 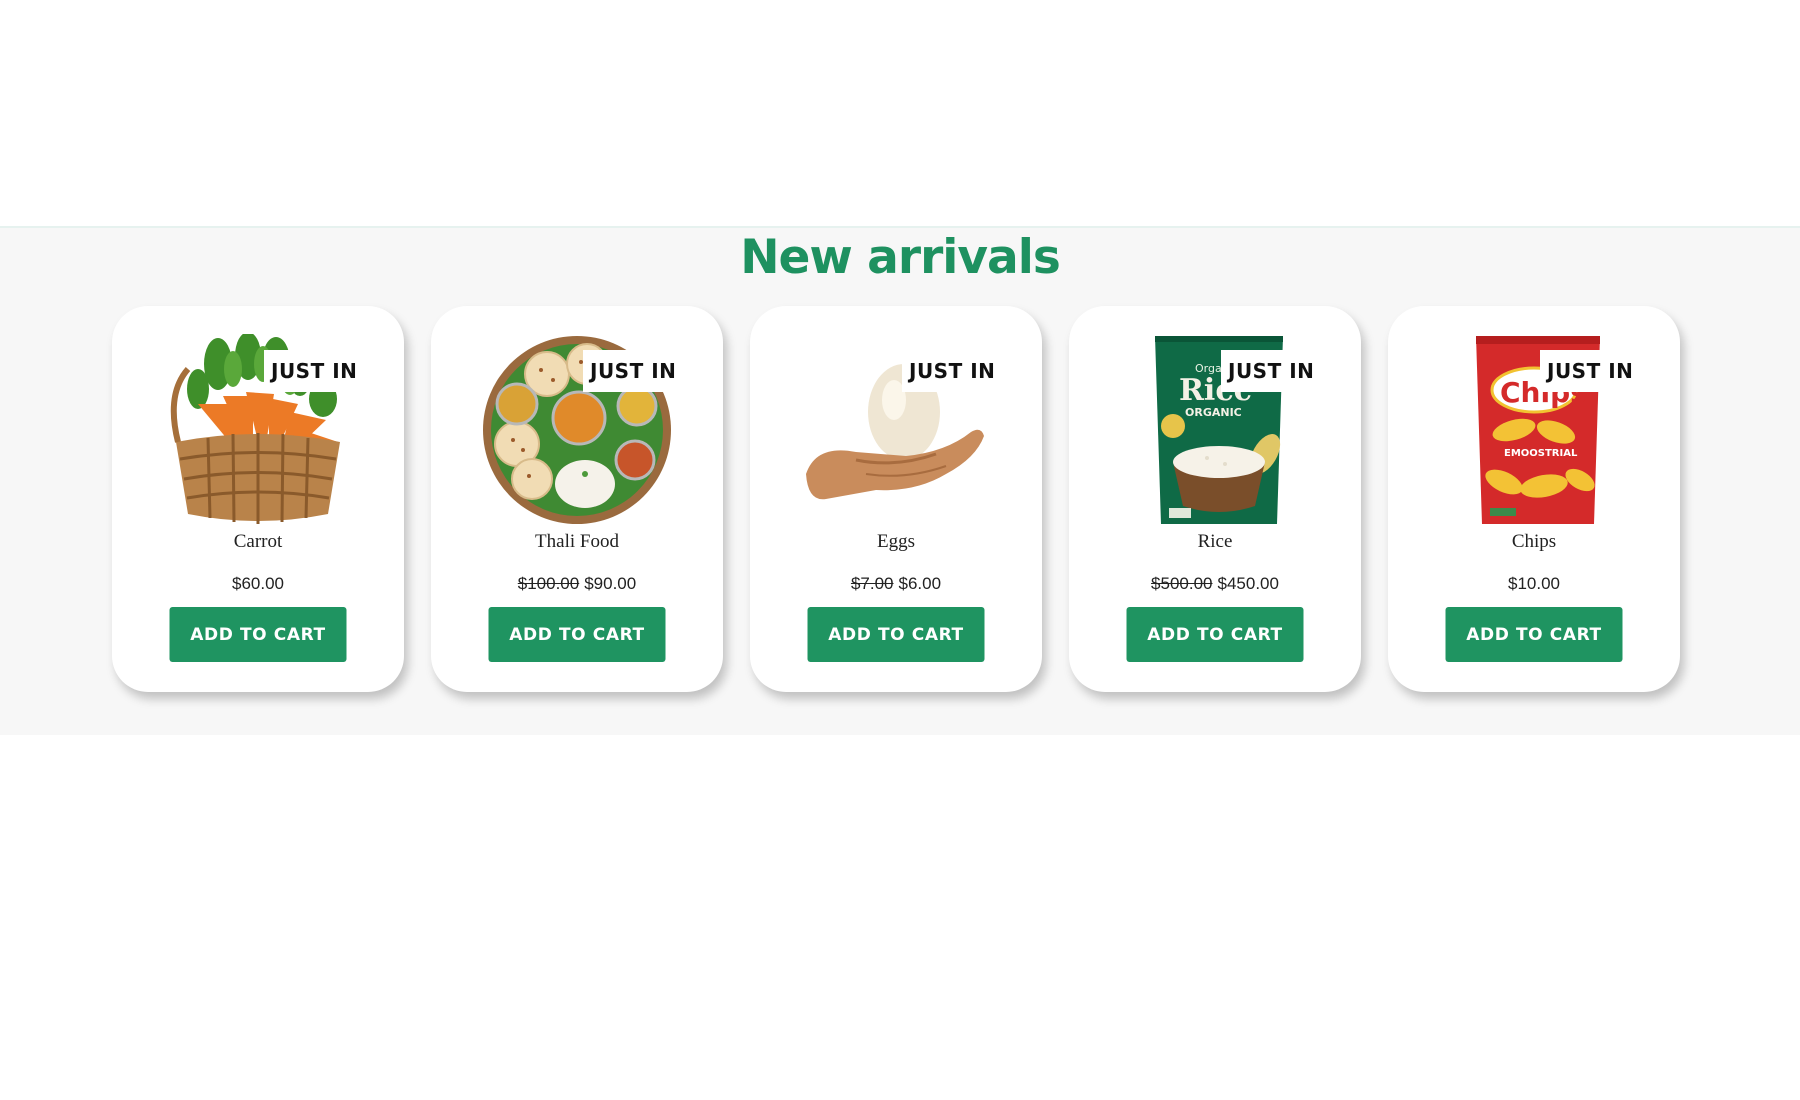 What do you see at coordinates (1215, 542) in the screenshot?
I see `product-name: Rice` at bounding box center [1215, 542].